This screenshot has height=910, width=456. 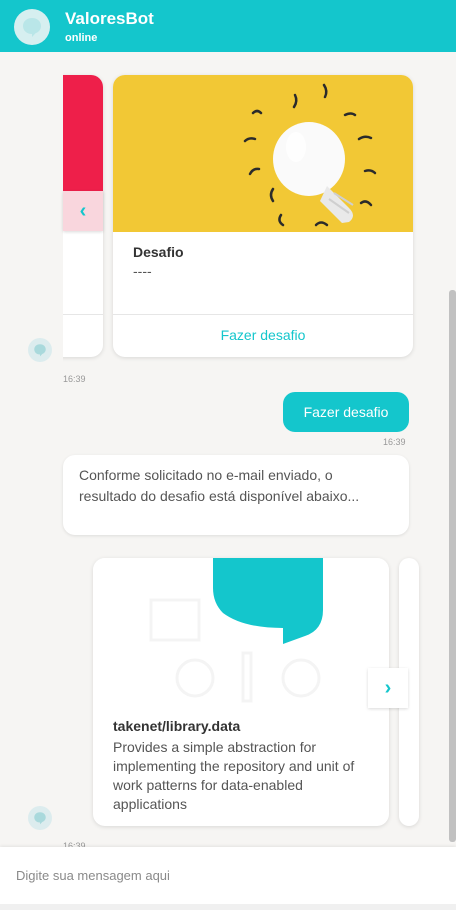 I want to click on card-title: takenet/library.data, so click(x=177, y=726).